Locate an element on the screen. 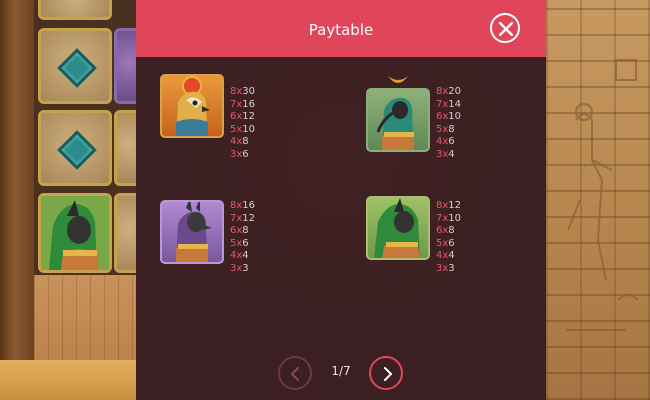 This screenshot has width=650, height=400. falcon-god-icon is located at coordinates (193, 106).